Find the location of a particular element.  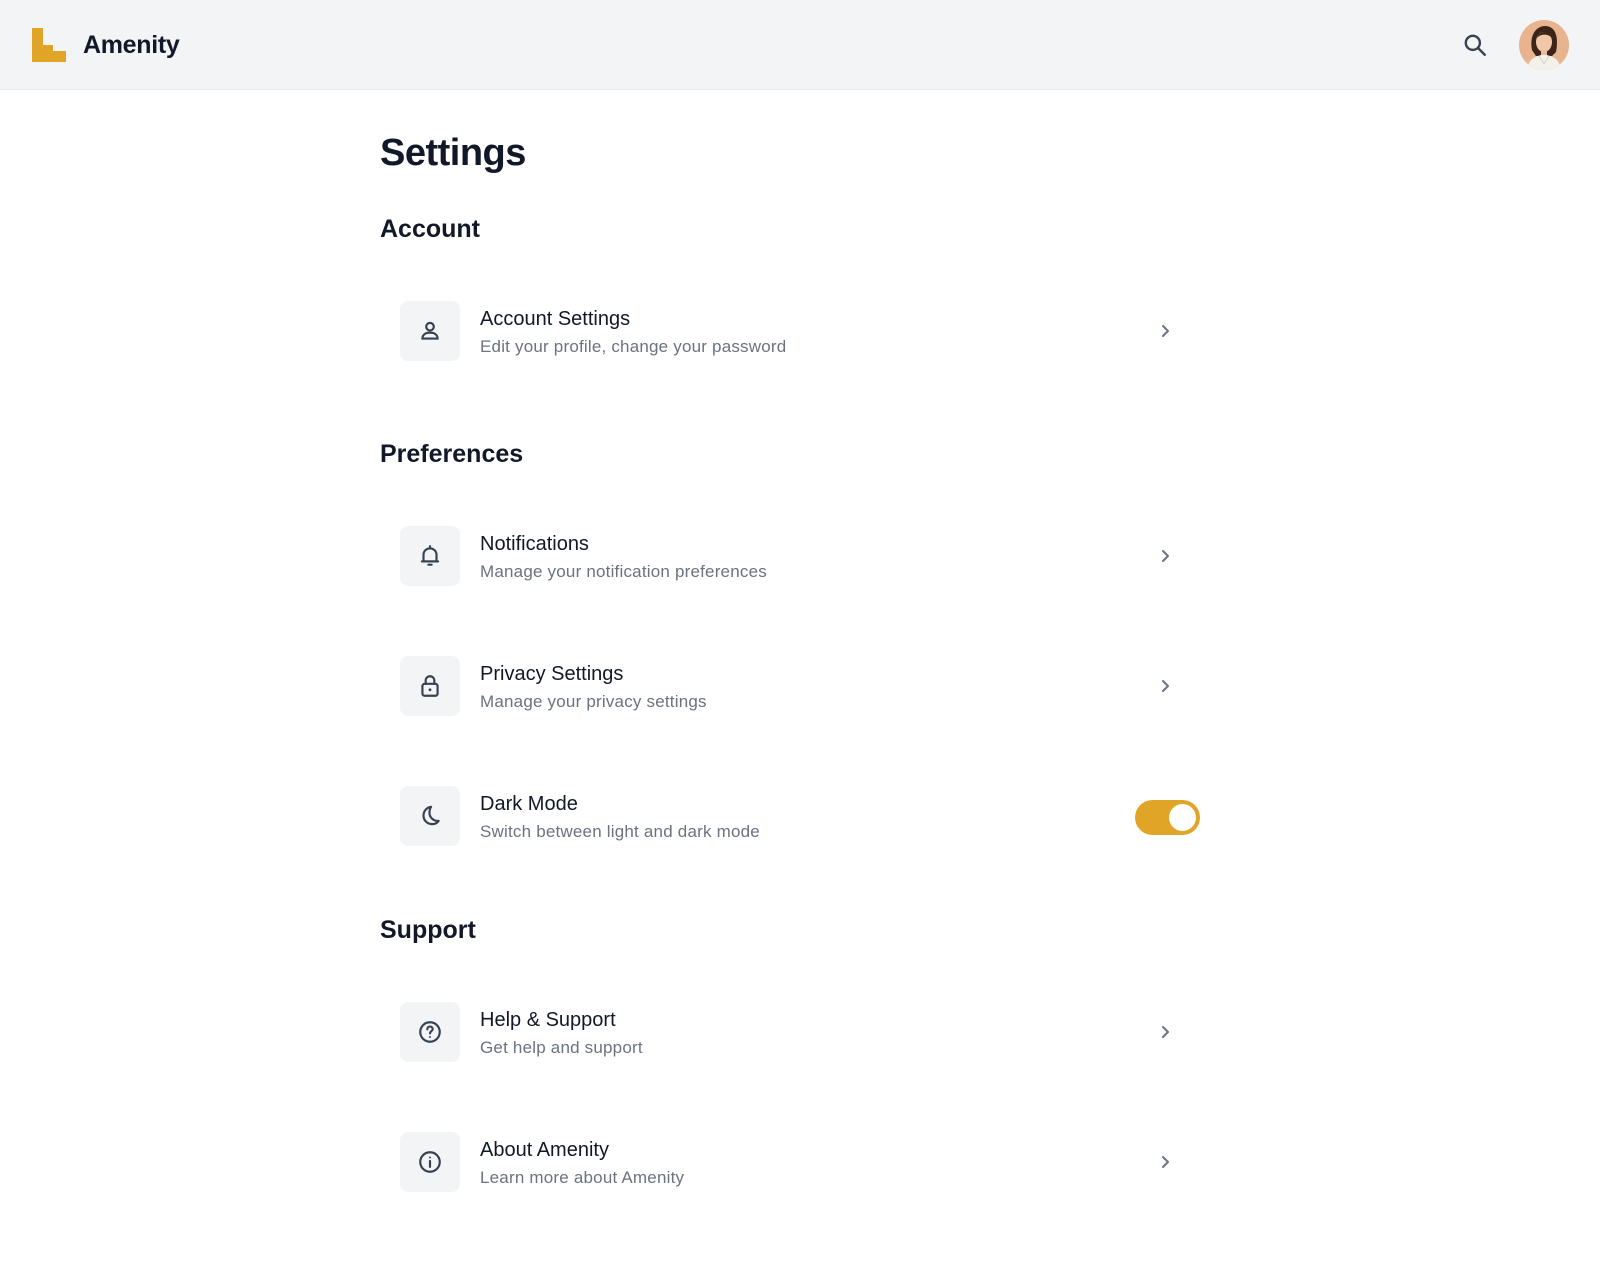

section-title-preferences: Preferences is located at coordinates (452, 454).